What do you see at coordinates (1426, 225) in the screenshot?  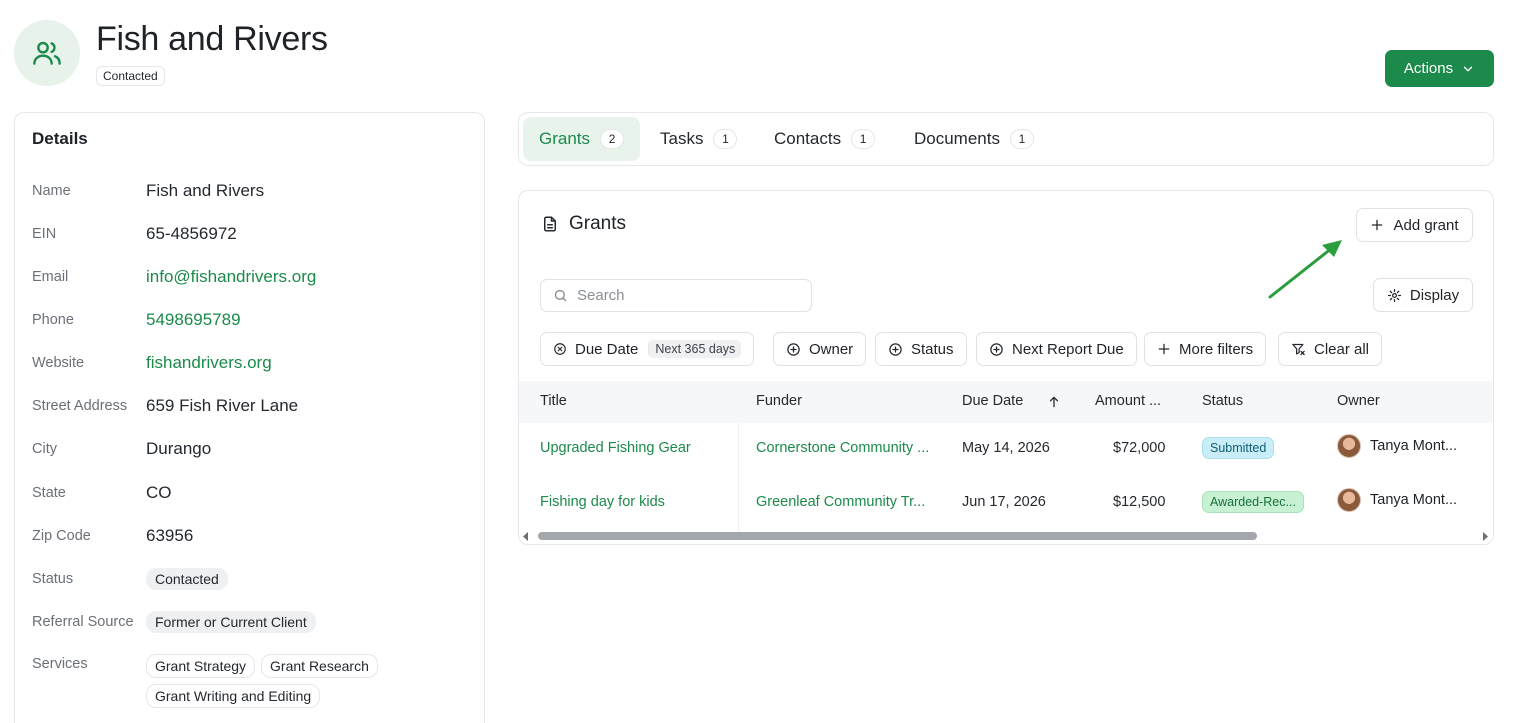 I see `add-grant-label: Add grant` at bounding box center [1426, 225].